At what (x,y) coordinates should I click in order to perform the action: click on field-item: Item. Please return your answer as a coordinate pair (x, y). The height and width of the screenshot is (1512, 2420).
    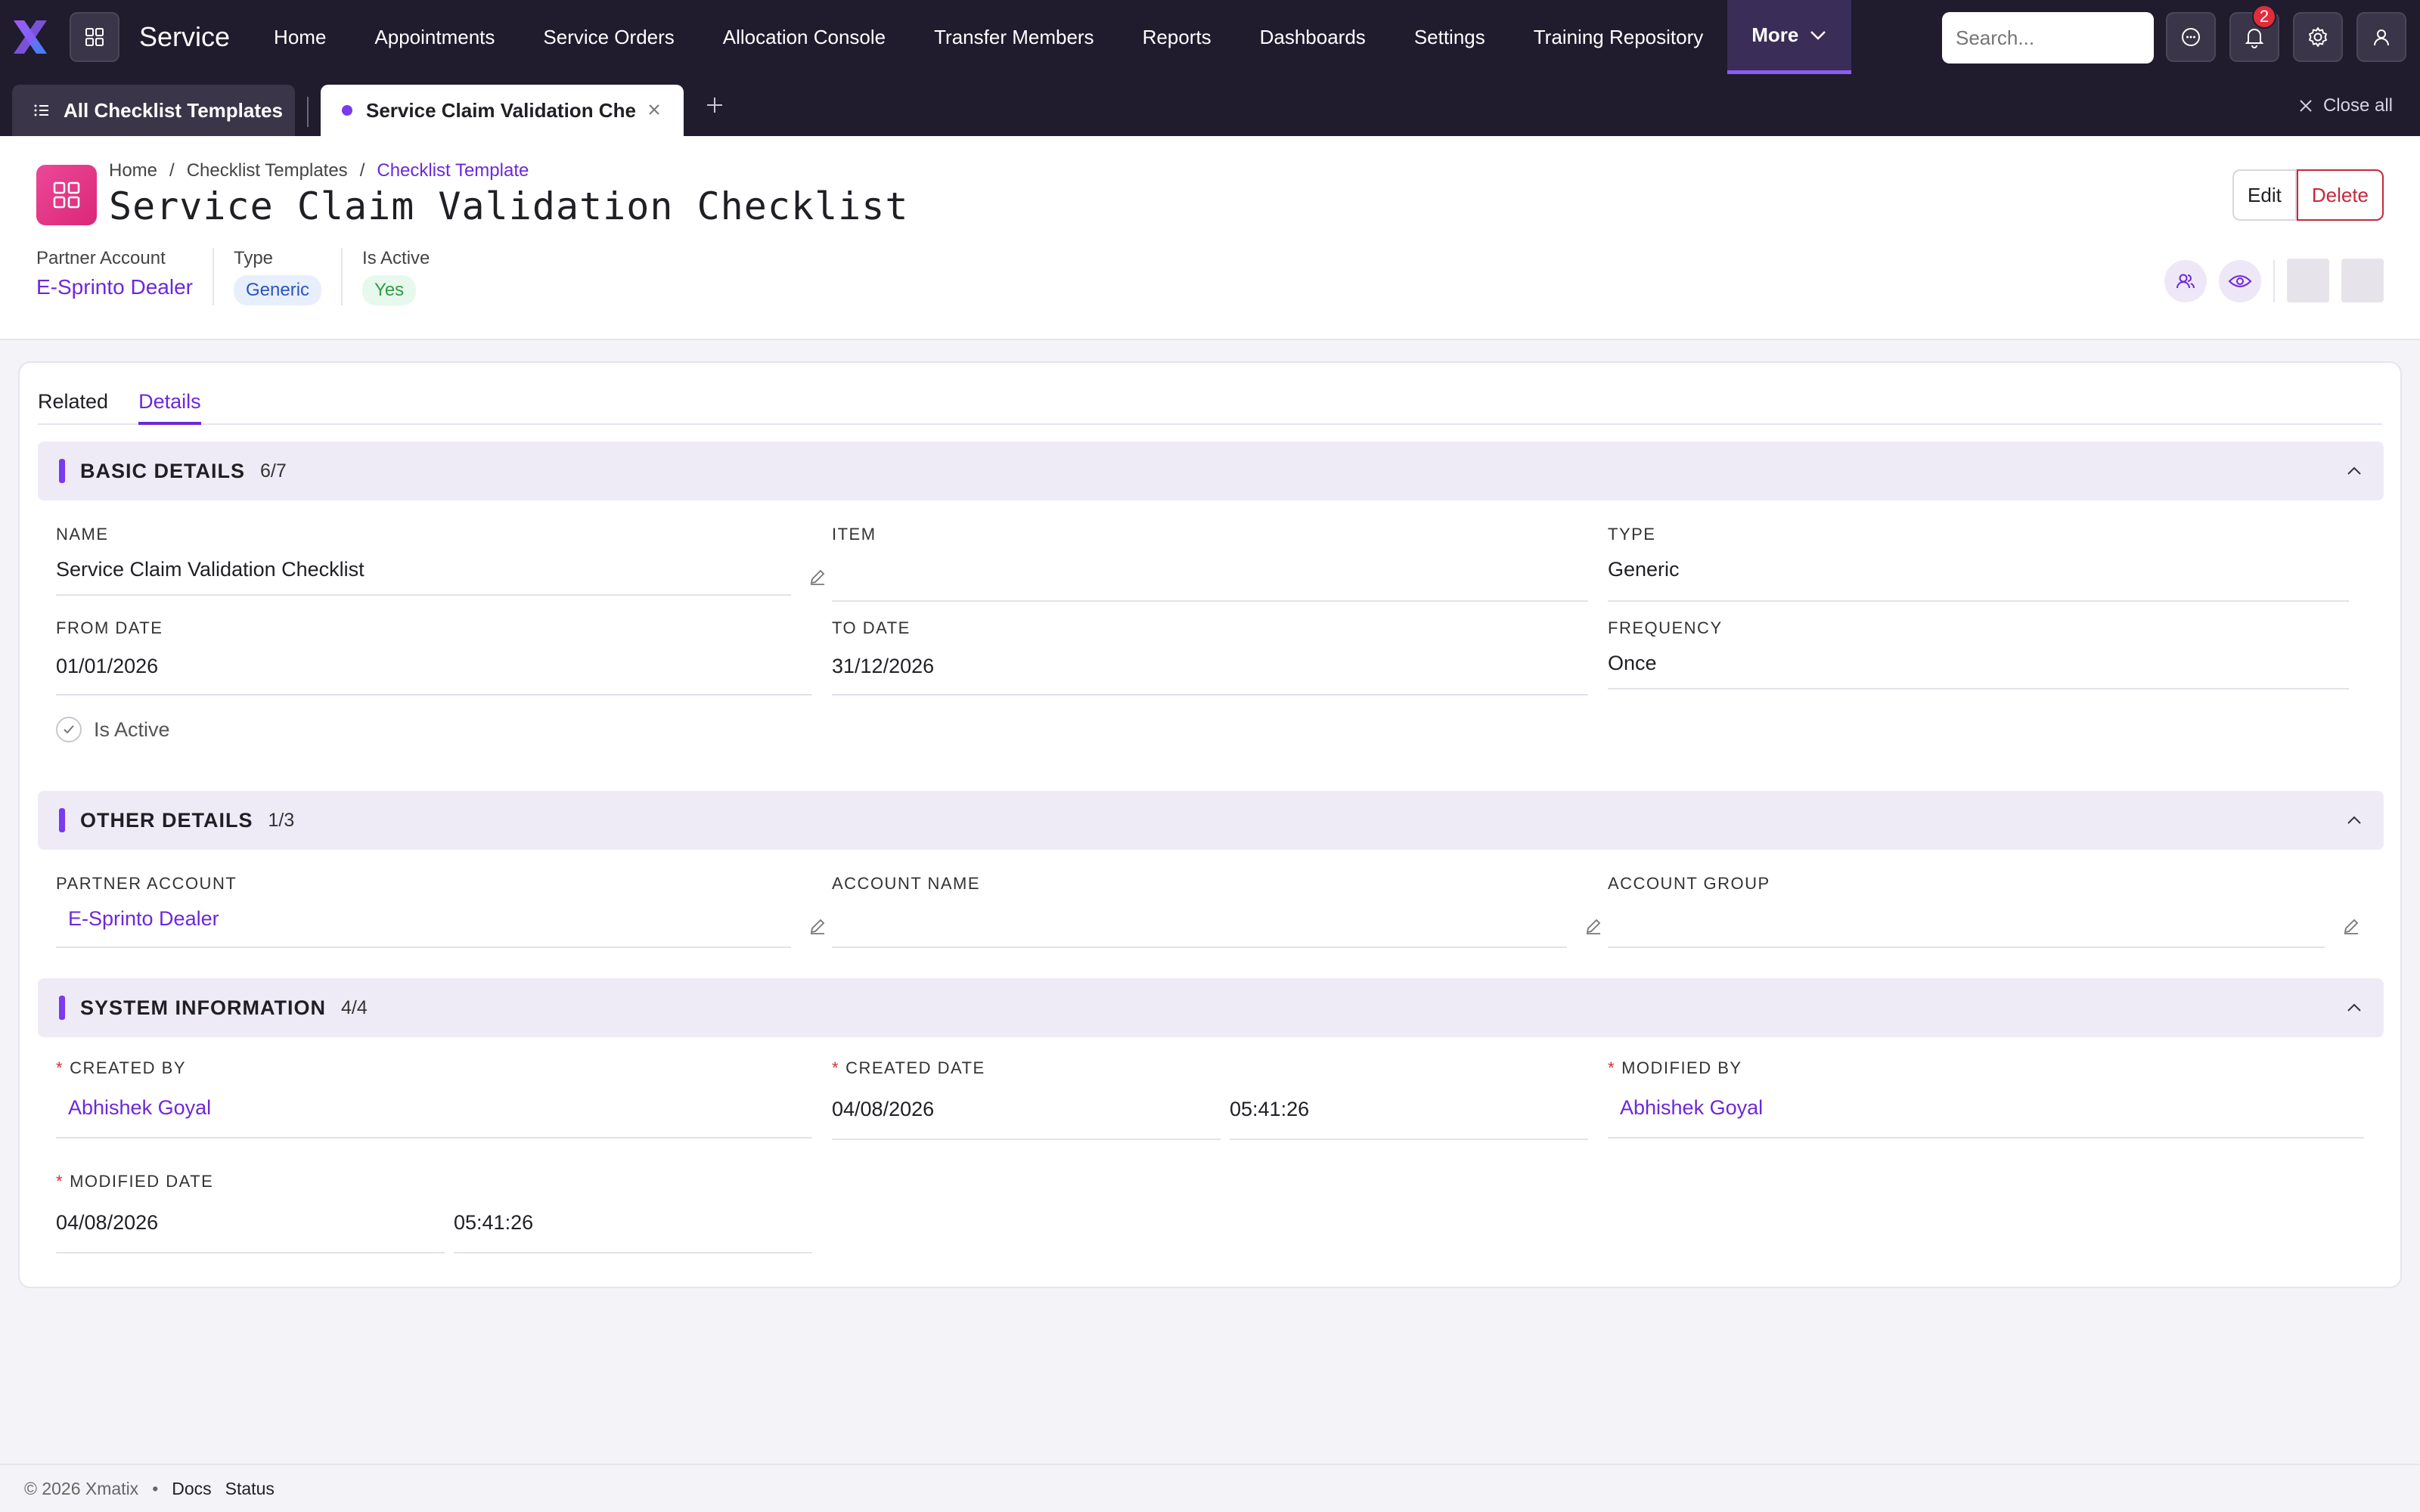
    Looking at the image, I should click on (1217, 567).